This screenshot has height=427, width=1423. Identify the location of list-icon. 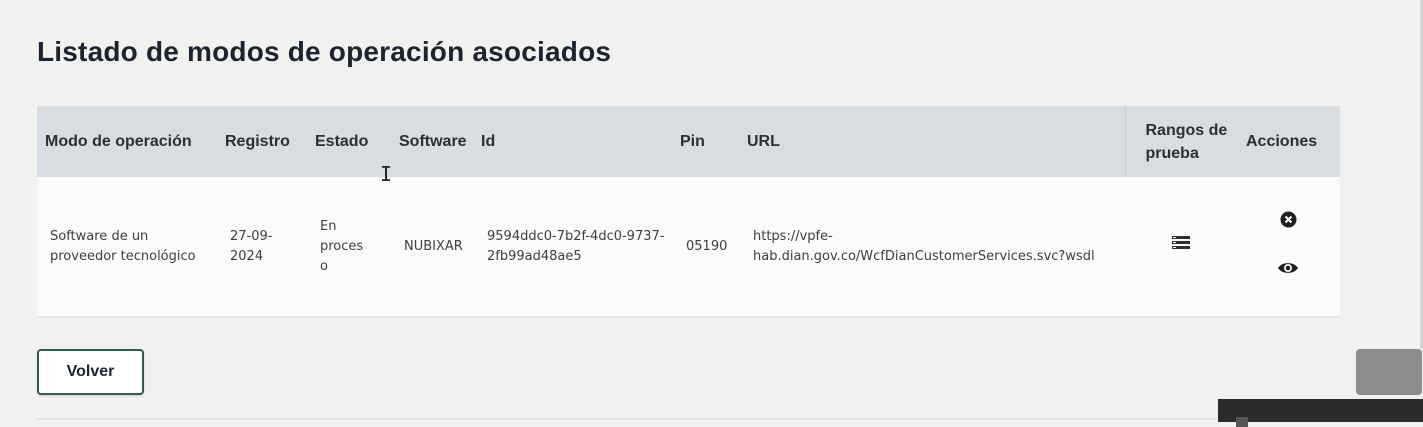
(1181, 246).